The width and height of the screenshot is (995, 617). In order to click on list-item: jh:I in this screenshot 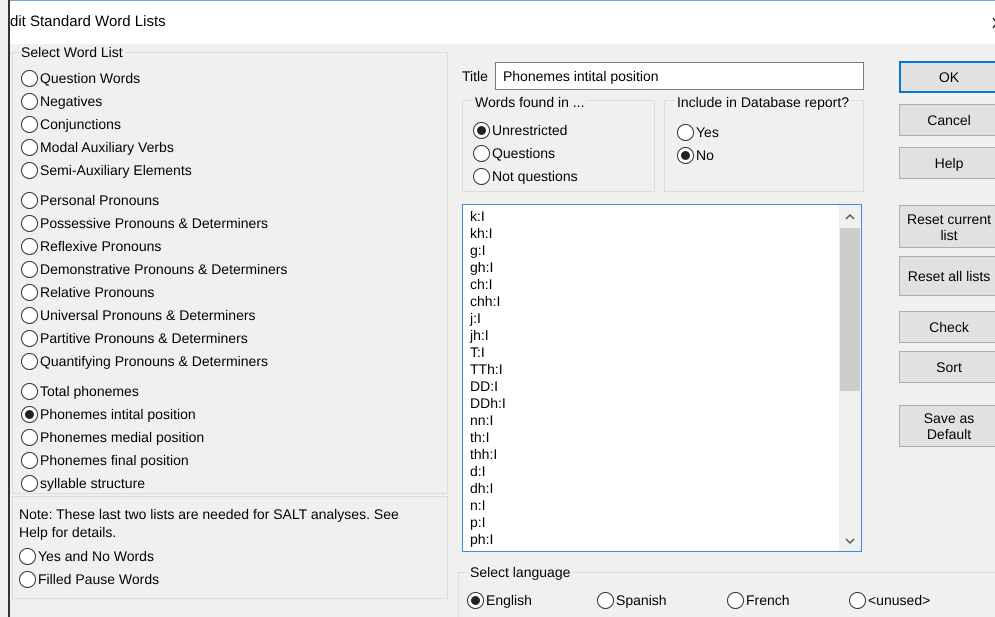, I will do `click(479, 335)`.